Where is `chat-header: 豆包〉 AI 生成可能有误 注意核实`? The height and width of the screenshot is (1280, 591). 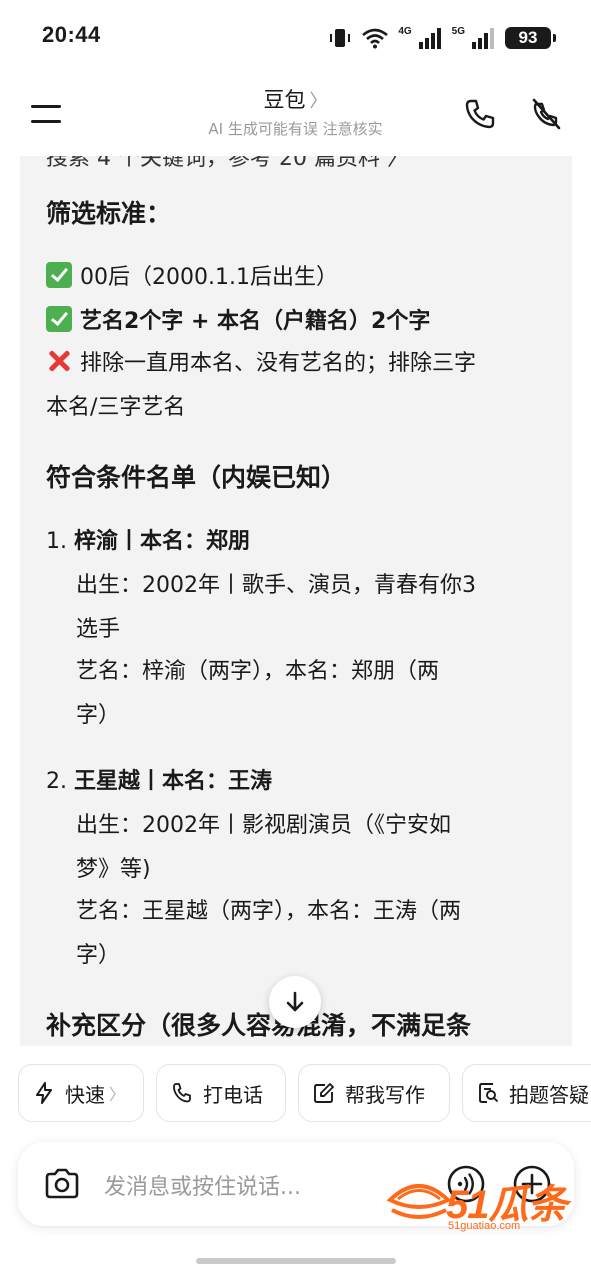
chat-header: 豆包〉 AI 生成可能有误 注意核实 is located at coordinates (295, 116).